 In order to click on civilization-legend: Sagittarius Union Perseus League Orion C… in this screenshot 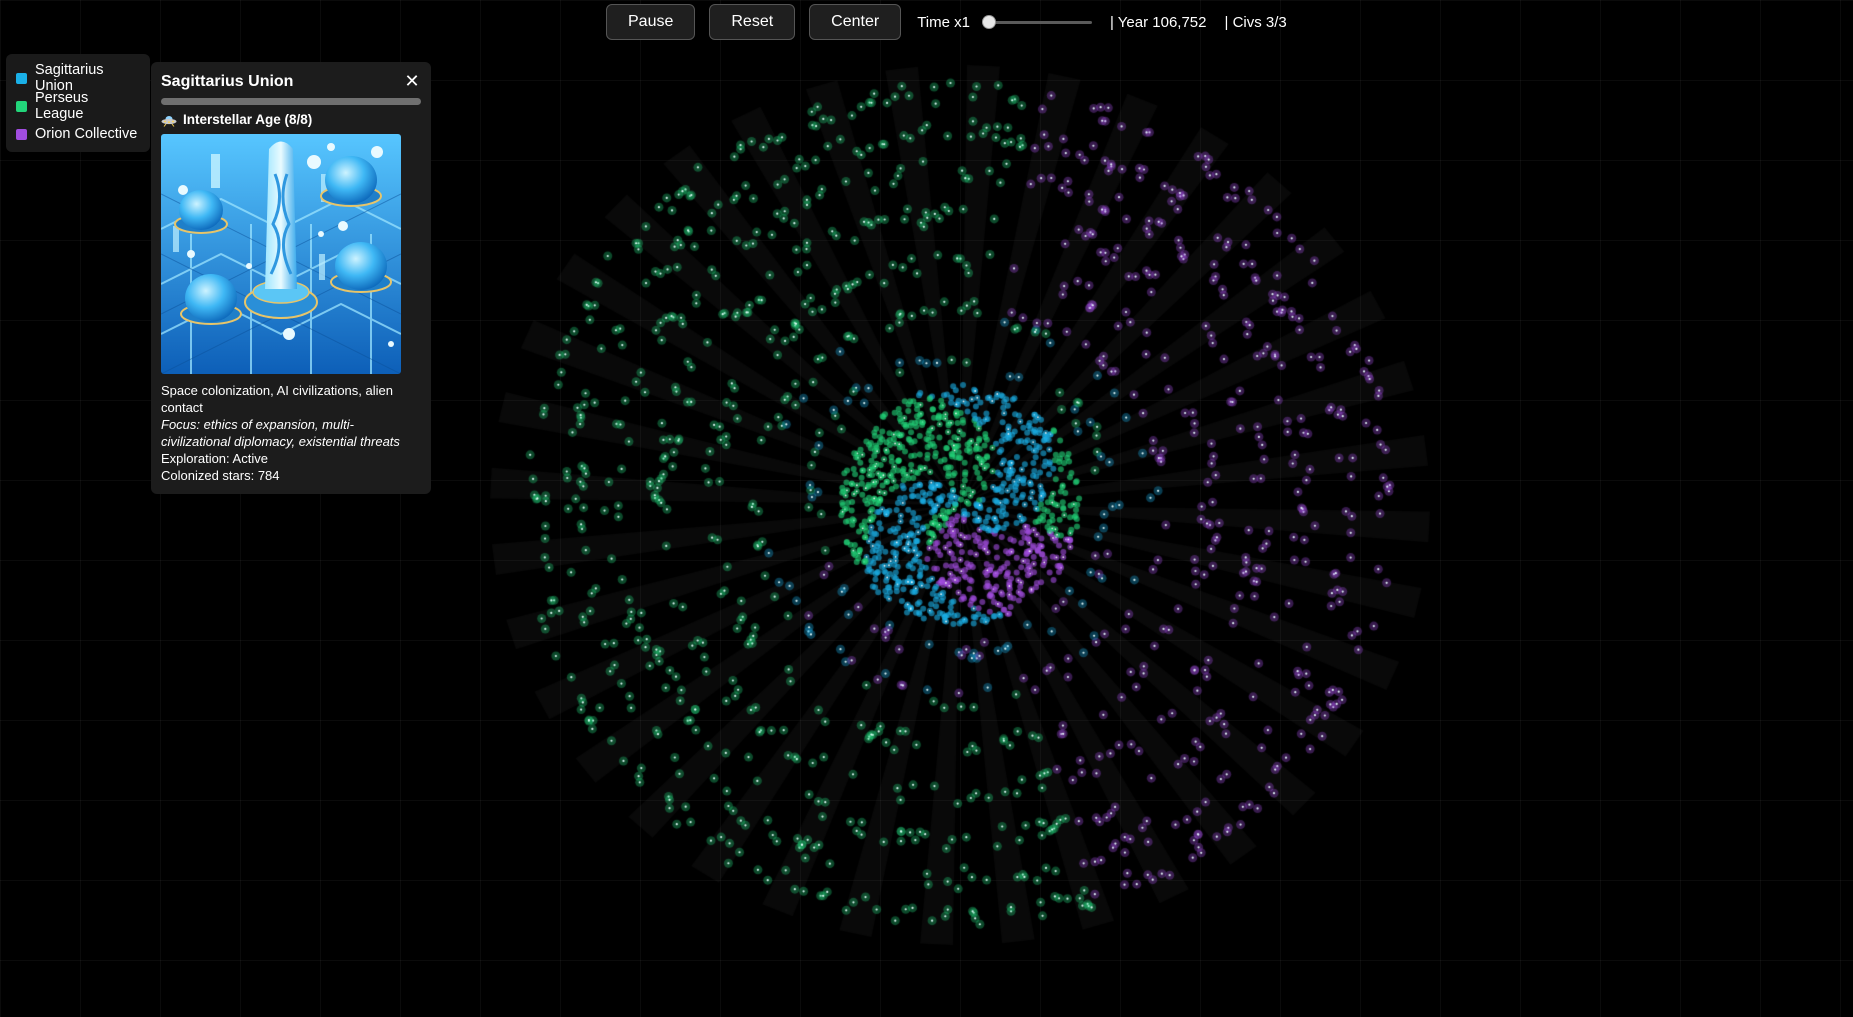, I will do `click(78, 103)`.